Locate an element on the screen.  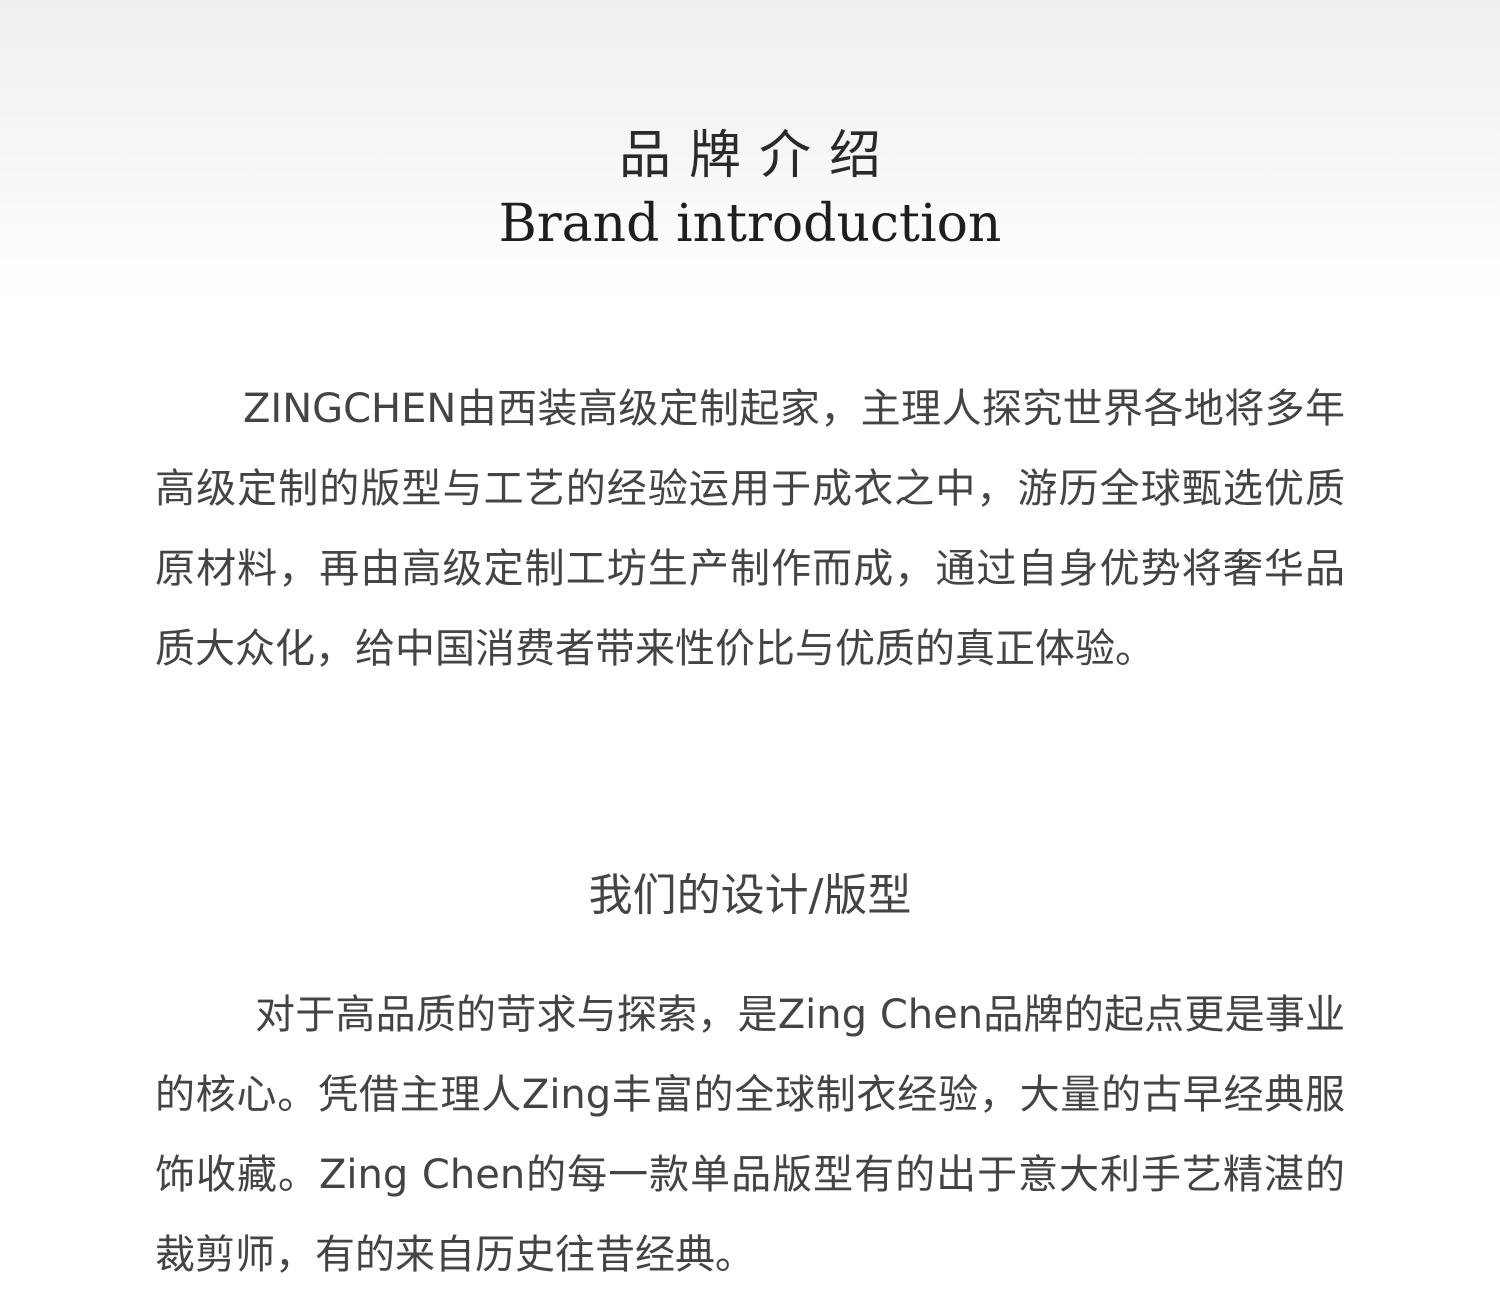
page-title-english: Brand introduction is located at coordinates (750, 224).